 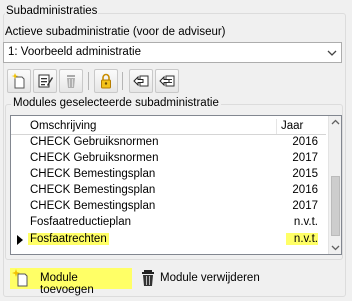 I want to click on grid-header: Omschrijving Jaar, so click(x=168, y=127).